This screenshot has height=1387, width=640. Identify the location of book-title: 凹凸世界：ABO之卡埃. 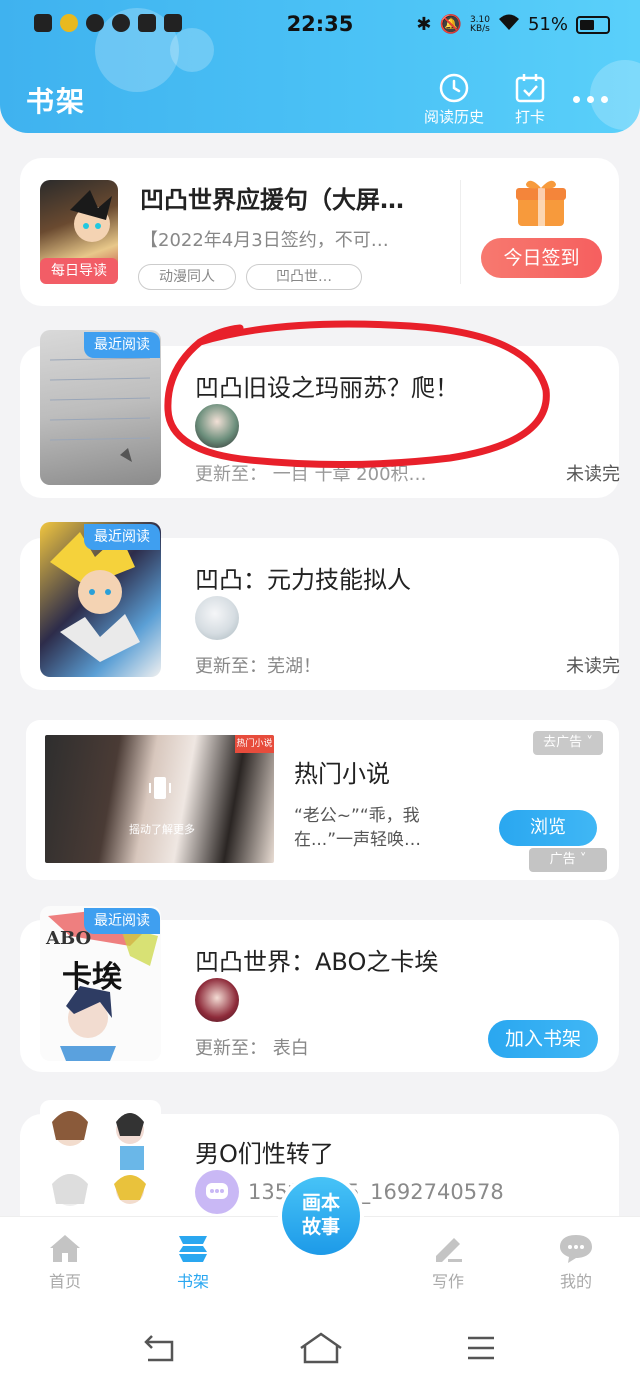
(316, 959).